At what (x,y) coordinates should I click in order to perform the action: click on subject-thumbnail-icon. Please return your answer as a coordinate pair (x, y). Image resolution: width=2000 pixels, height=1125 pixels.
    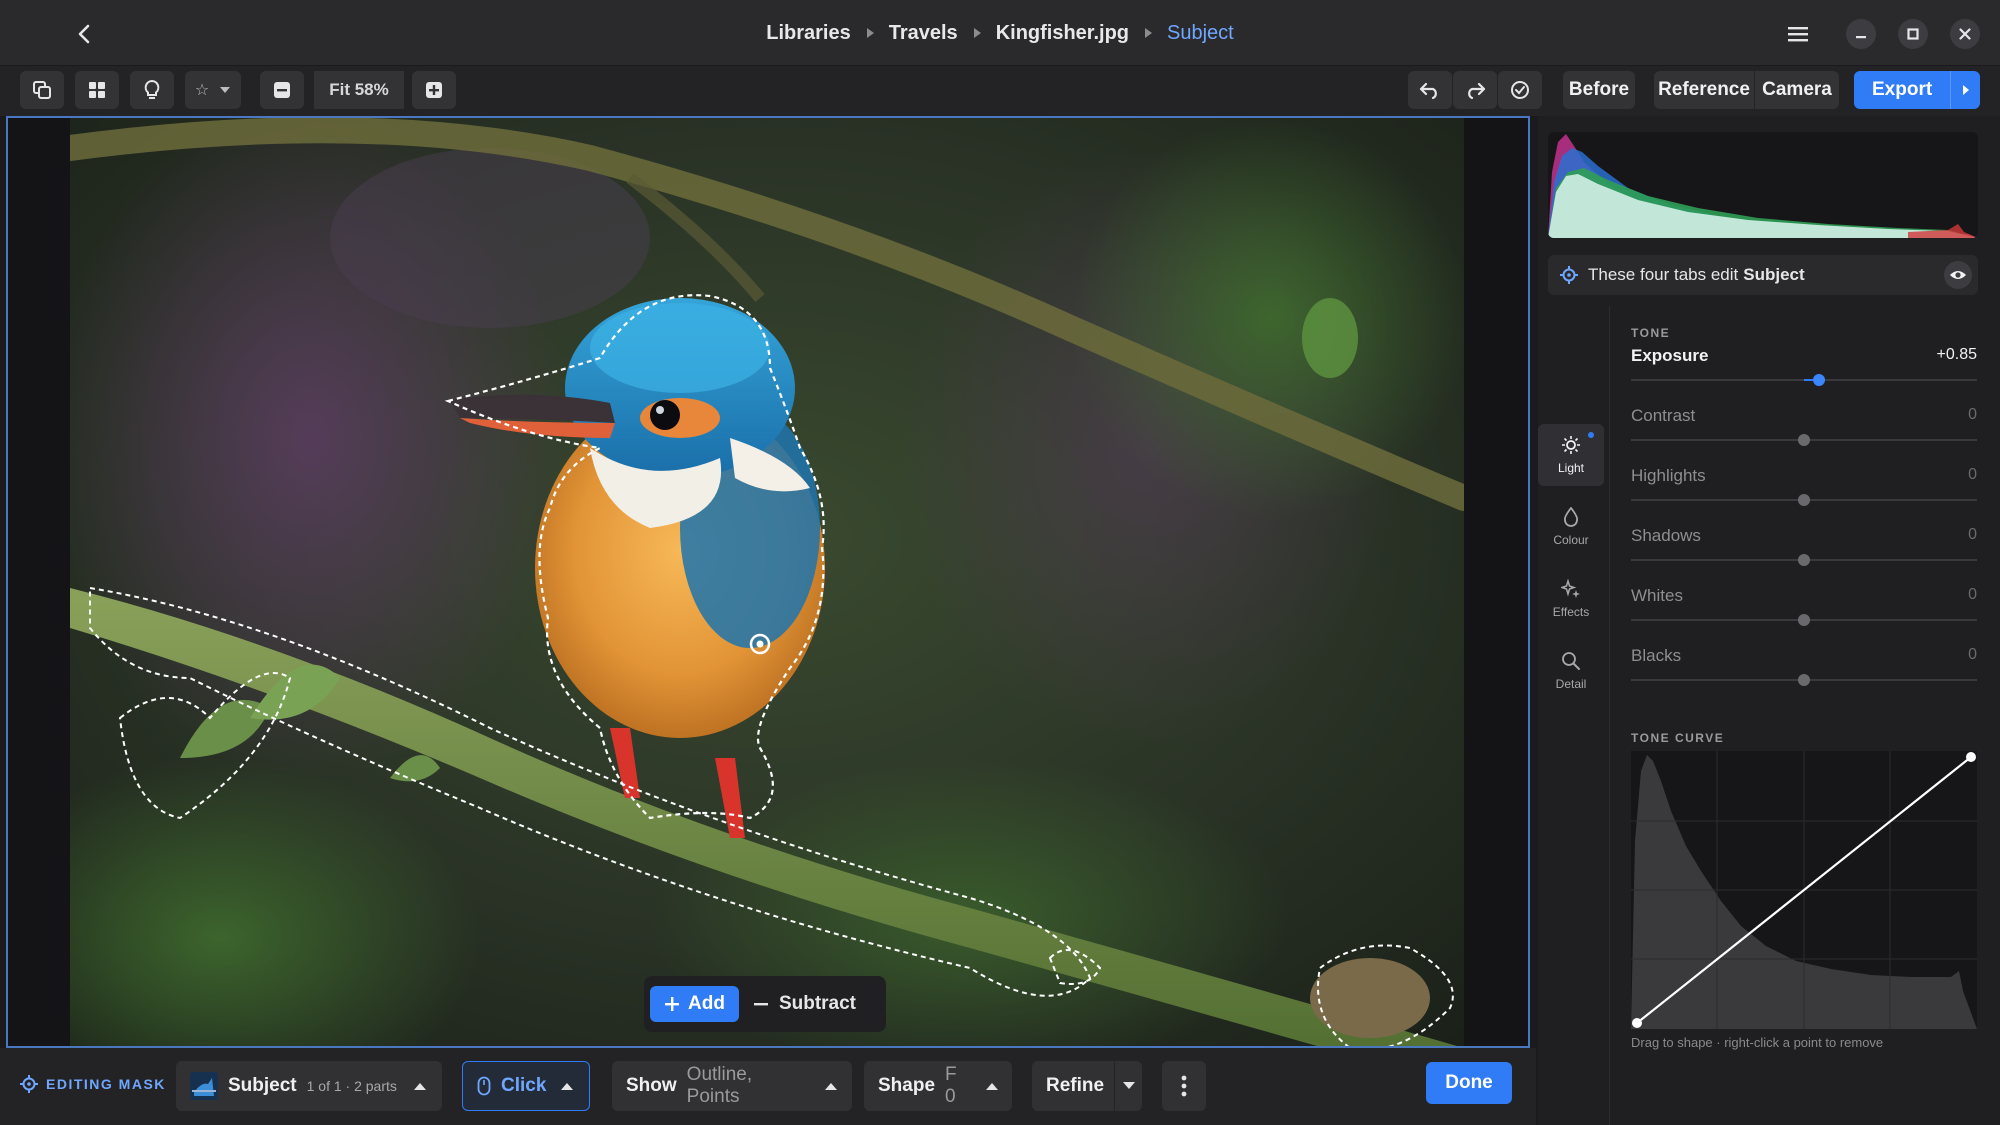
    Looking at the image, I should click on (204, 1086).